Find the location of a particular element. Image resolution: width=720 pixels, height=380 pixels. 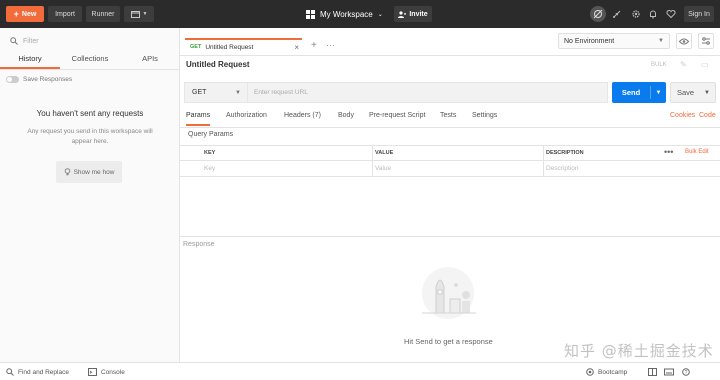

url-input-placeholder: Enter request URL is located at coordinates (281, 92).